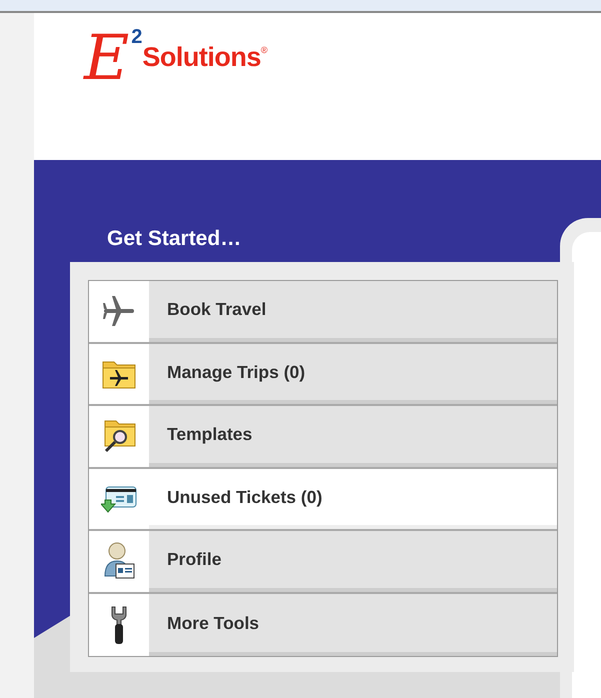 The height and width of the screenshot is (698, 601). What do you see at coordinates (119, 436) in the screenshot?
I see `folder-search-icon` at bounding box center [119, 436].